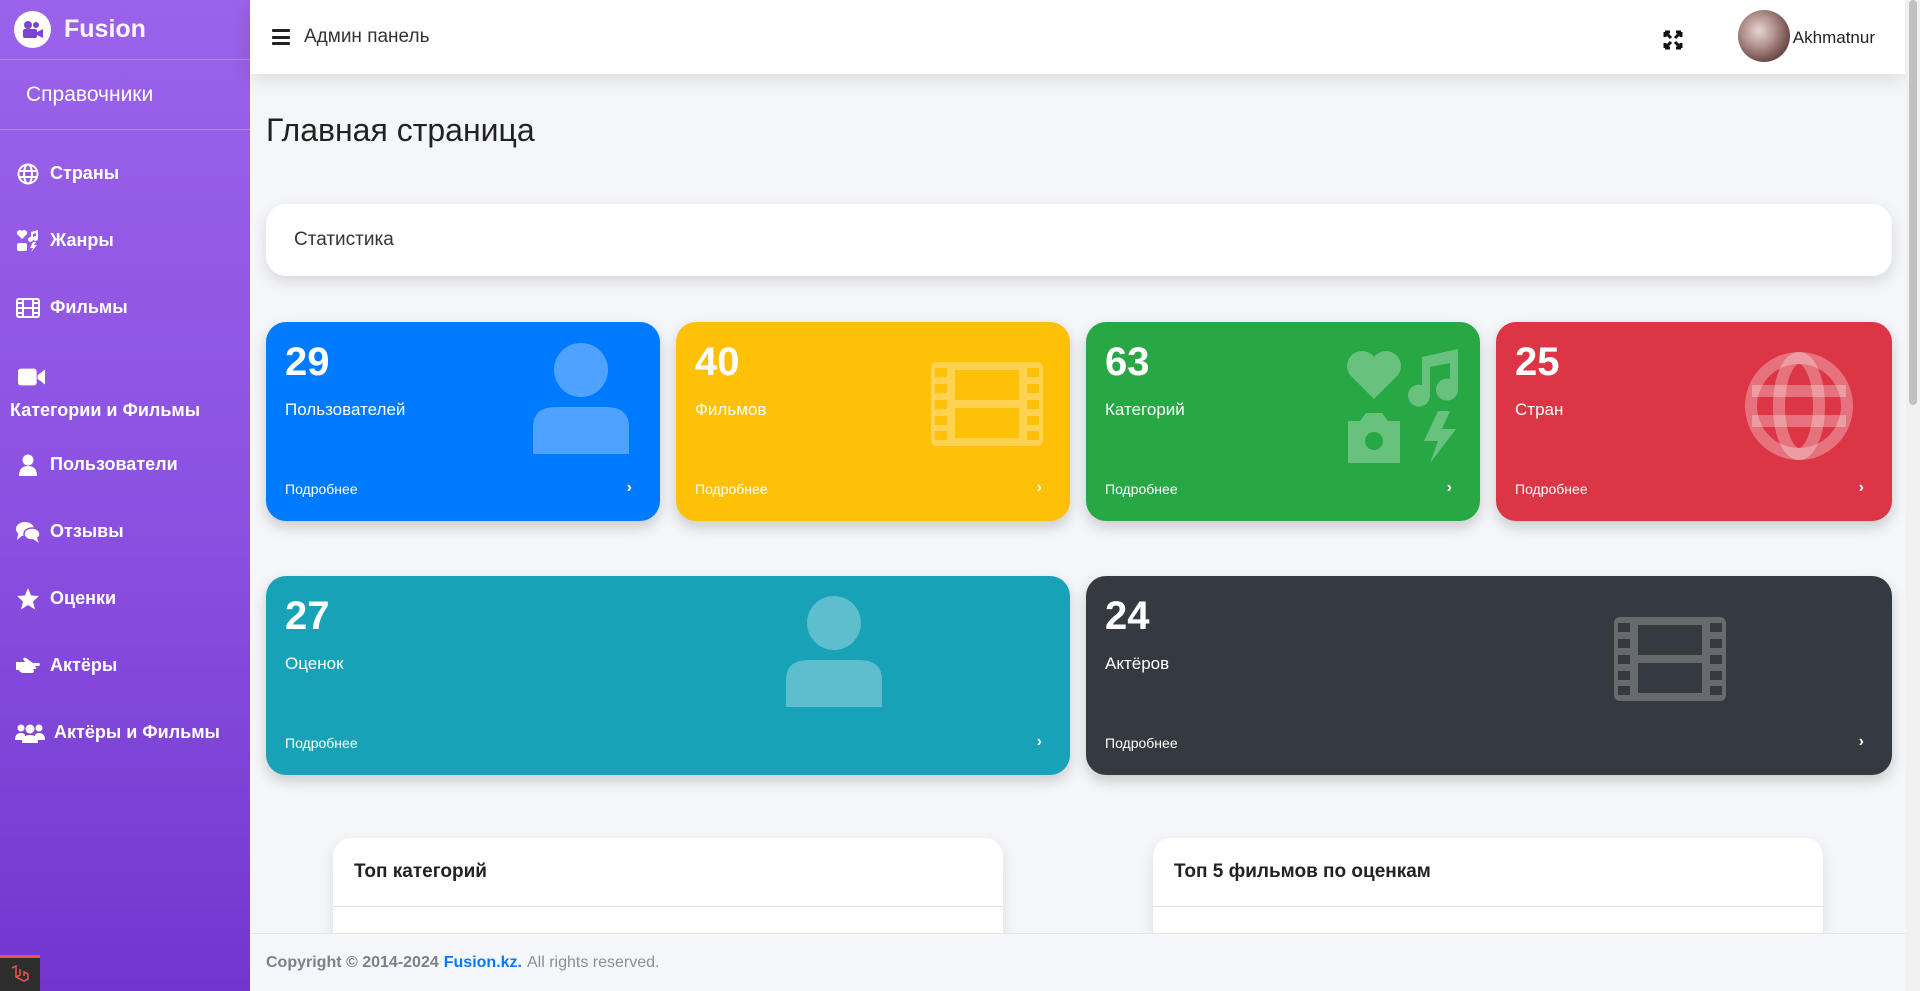  What do you see at coordinates (83, 598) in the screenshot?
I see `sidebar-item-label: Оценки` at bounding box center [83, 598].